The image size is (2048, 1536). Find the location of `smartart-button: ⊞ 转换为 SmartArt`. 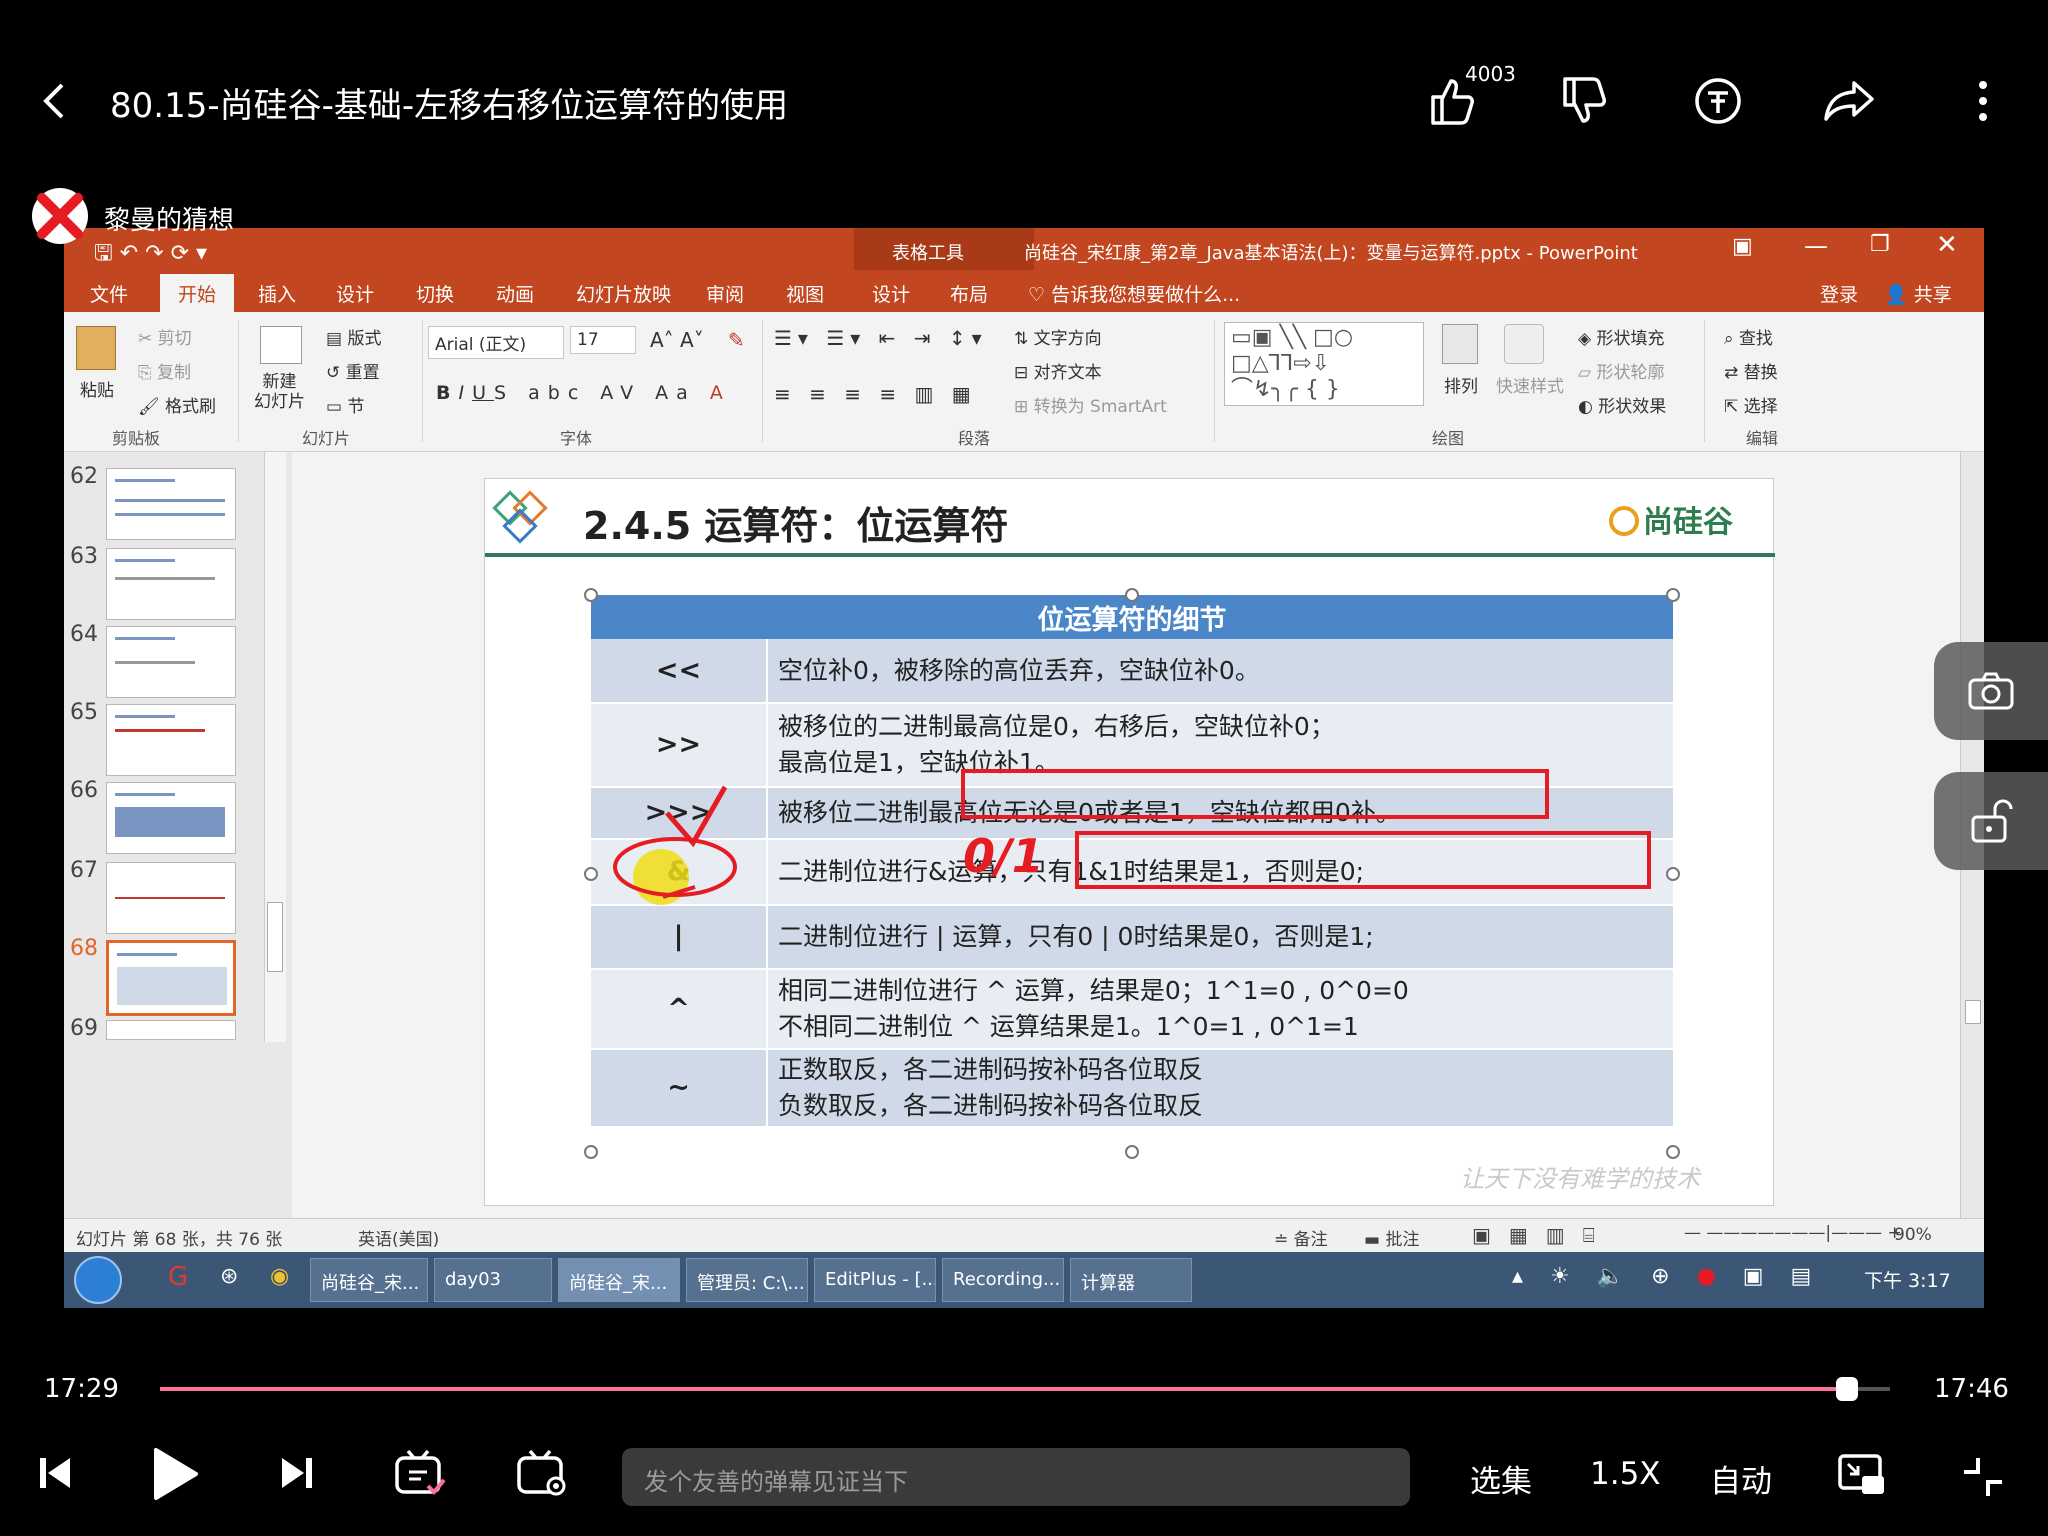

smartart-button: ⊞ 转换为 SmartArt is located at coordinates (1090, 404).